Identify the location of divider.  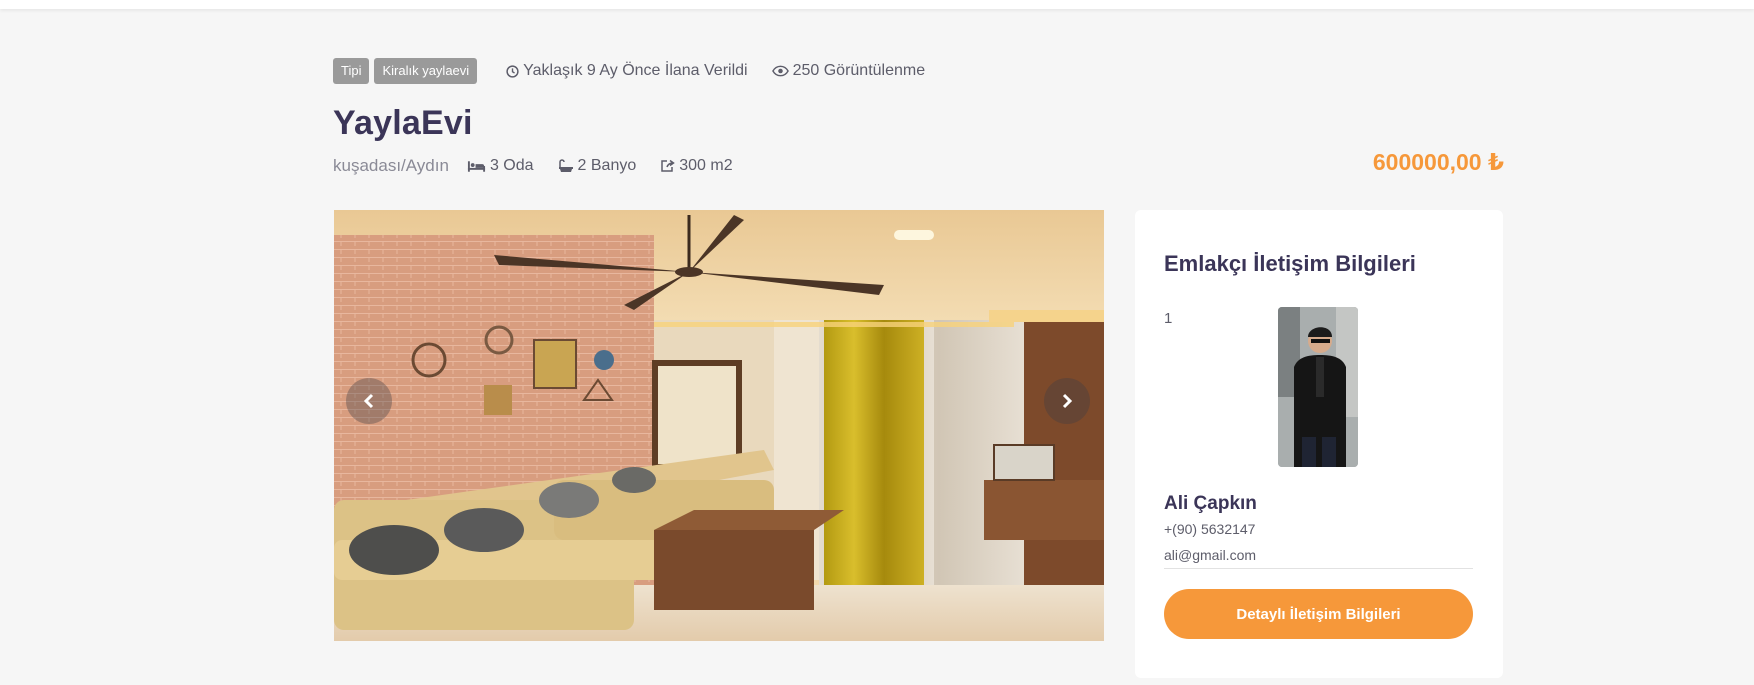
(1318, 568).